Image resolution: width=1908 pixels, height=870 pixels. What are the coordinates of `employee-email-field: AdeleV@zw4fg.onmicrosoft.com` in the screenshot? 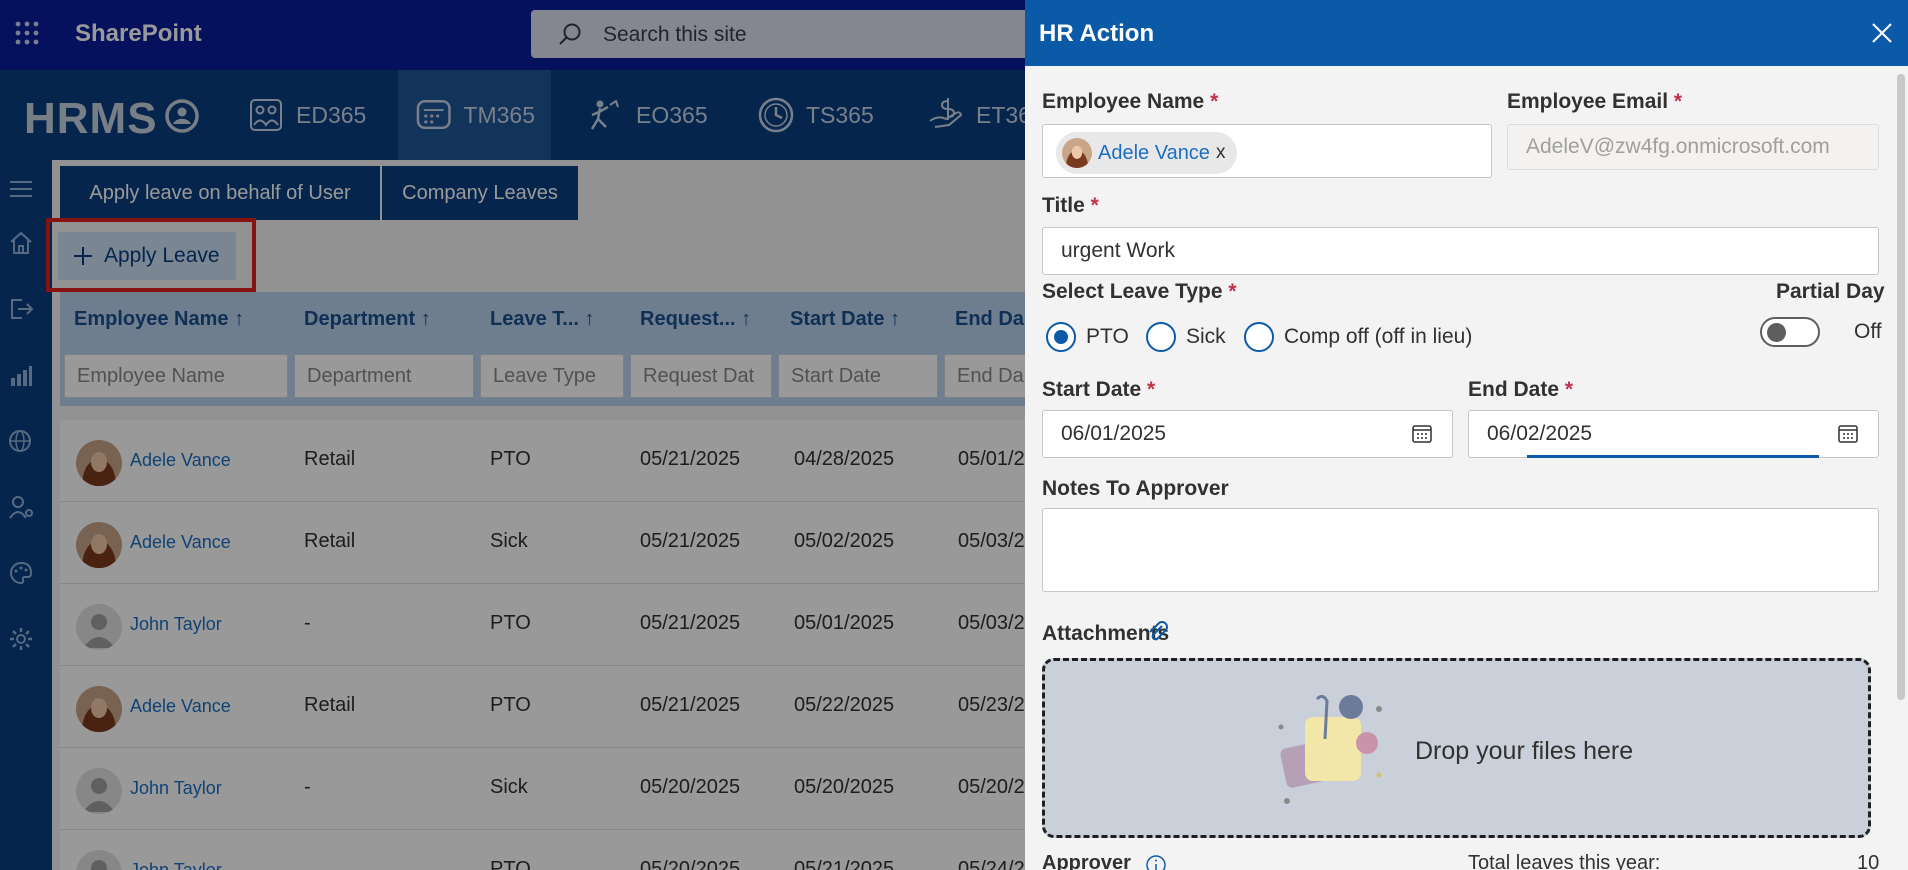 It's located at (1693, 147).